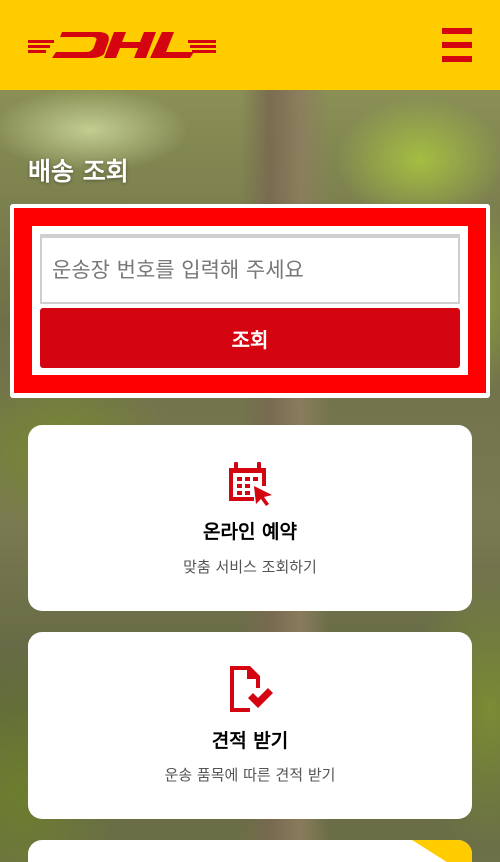 The width and height of the screenshot is (500, 862). Describe the element at coordinates (250, 567) in the screenshot. I see `card-description: 맞춤 서비스 조회하기` at that location.